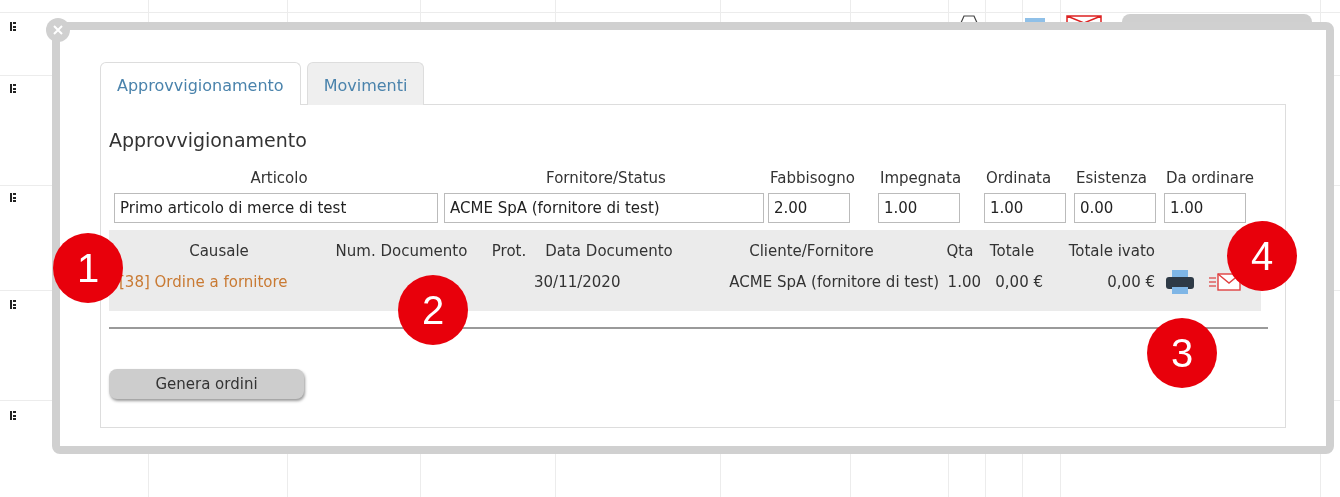 The image size is (1340, 497). I want to click on input-field: 2.00, so click(809, 208).